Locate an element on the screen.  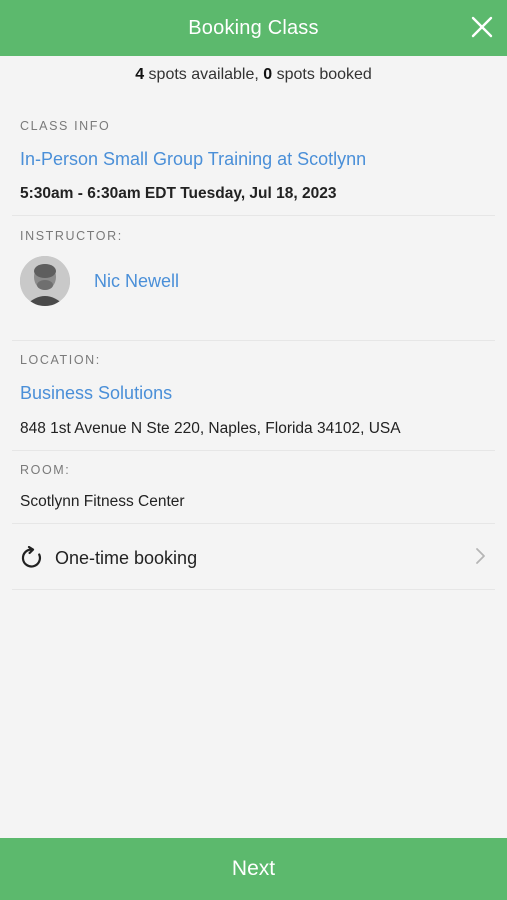
next-button: Next is located at coordinates (253, 869).